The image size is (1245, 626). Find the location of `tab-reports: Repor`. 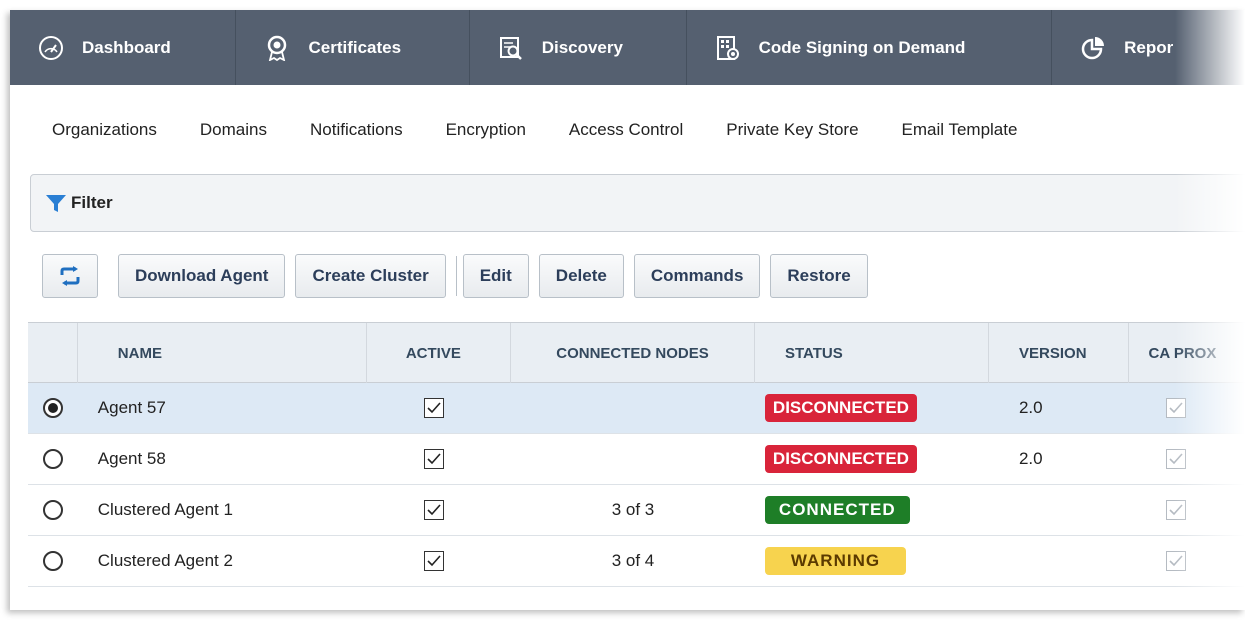

tab-reports: Repor is located at coordinates (1148, 47).